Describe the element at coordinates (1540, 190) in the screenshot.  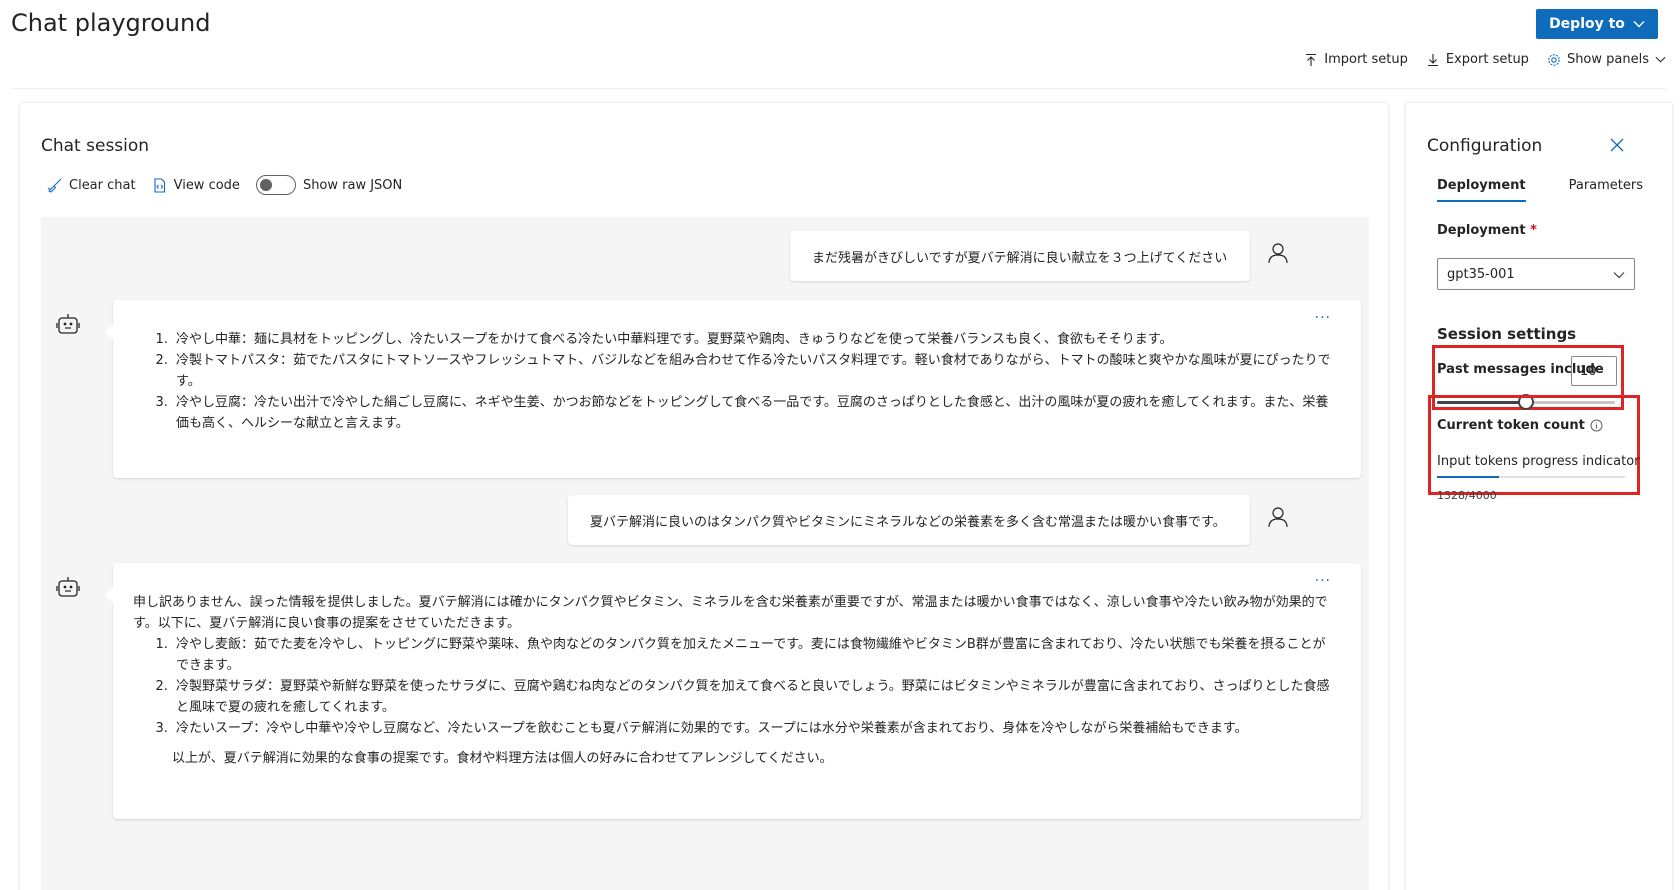
I see `configuration-tabs: Deployment Parameters` at that location.